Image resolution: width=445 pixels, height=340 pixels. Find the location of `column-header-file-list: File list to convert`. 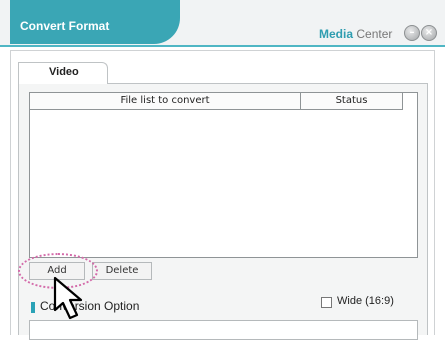

column-header-file-list: File list to convert is located at coordinates (165, 101).